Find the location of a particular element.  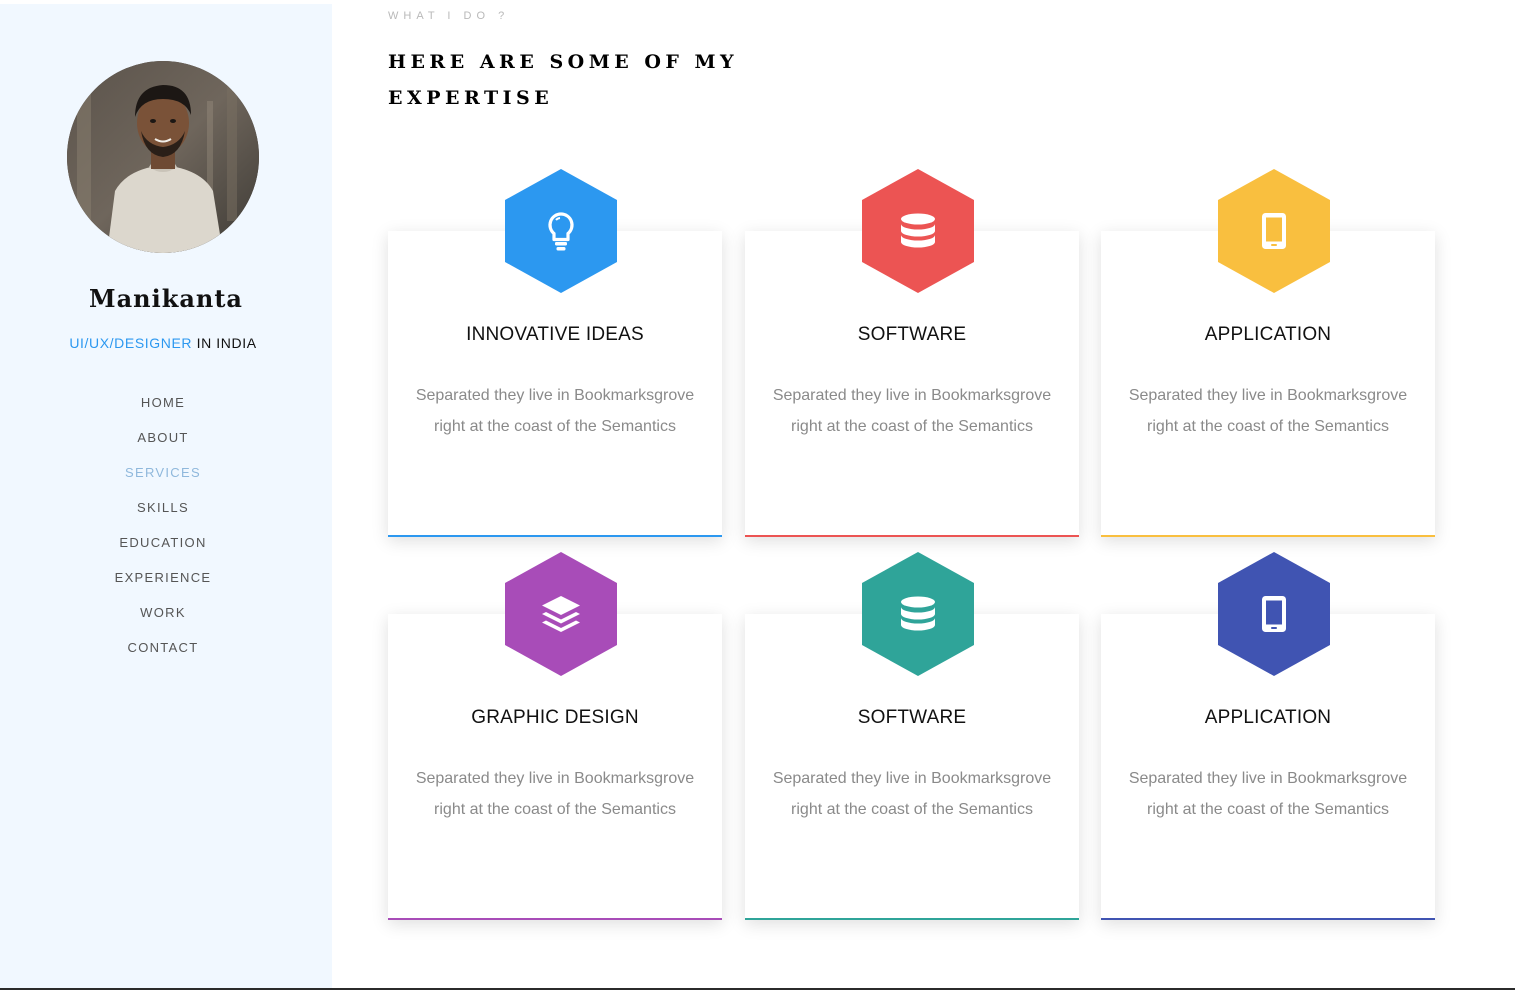

nav-item-services: SERVICES is located at coordinates (163, 477).